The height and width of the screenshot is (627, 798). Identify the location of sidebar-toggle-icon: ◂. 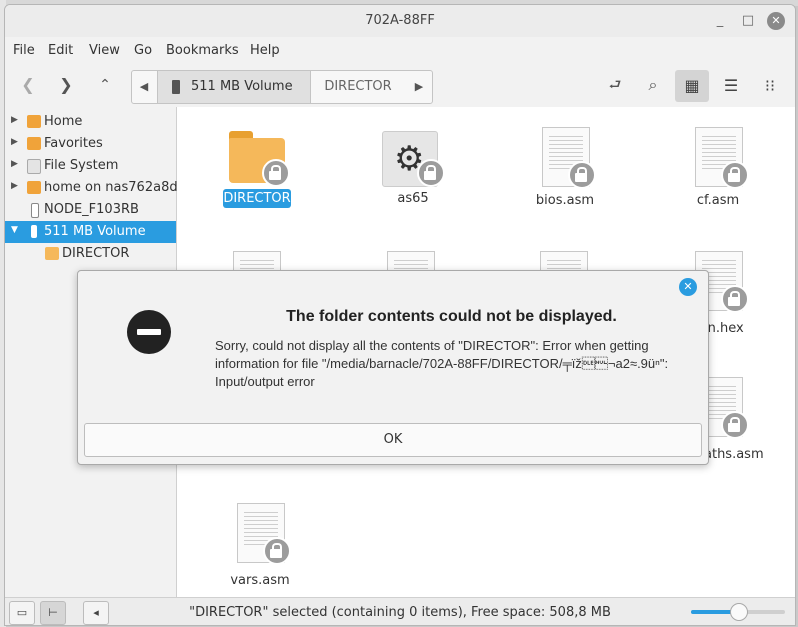
(96, 613).